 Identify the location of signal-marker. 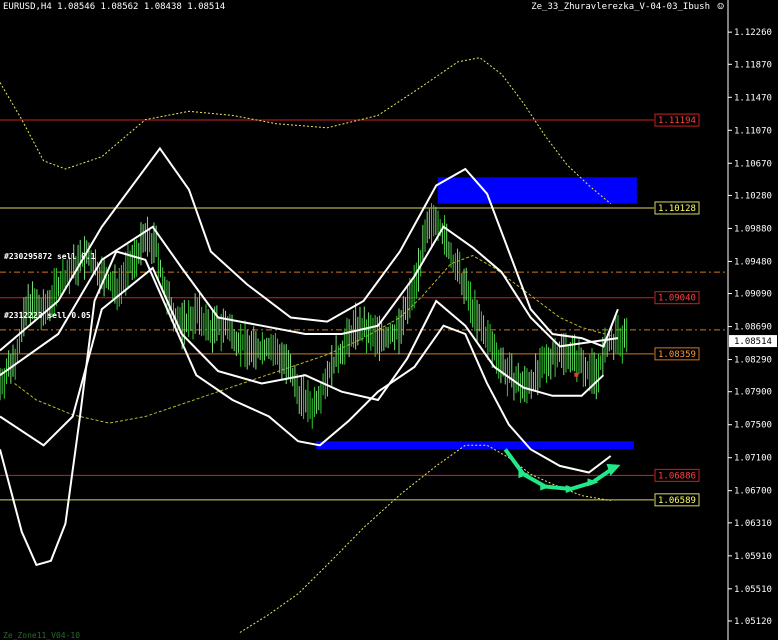
(576, 374).